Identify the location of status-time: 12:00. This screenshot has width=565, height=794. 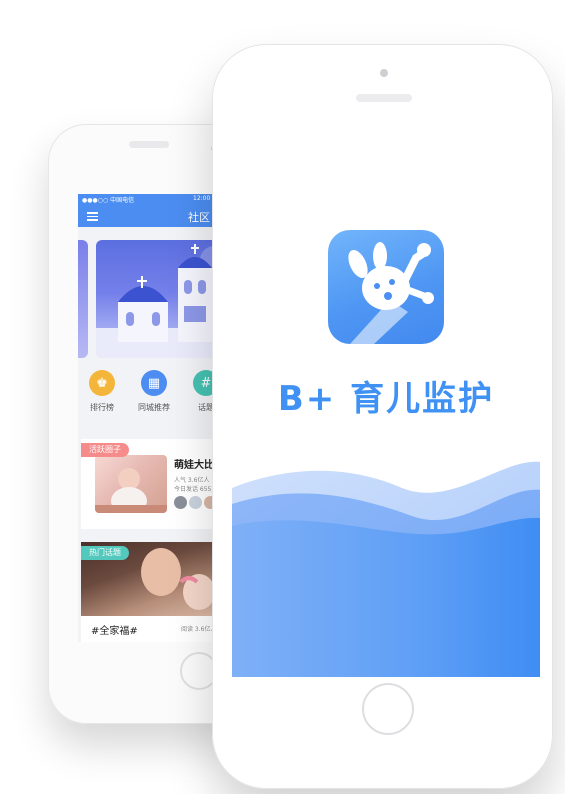
(202, 198).